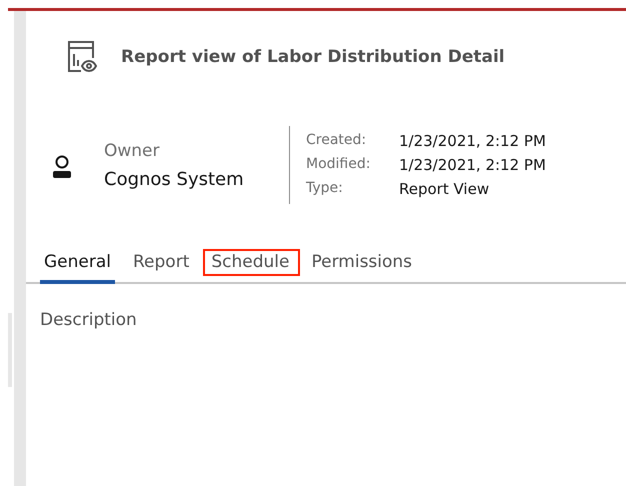 Image resolution: width=626 pixels, height=486 pixels. I want to click on property-value: Report View, so click(444, 189).